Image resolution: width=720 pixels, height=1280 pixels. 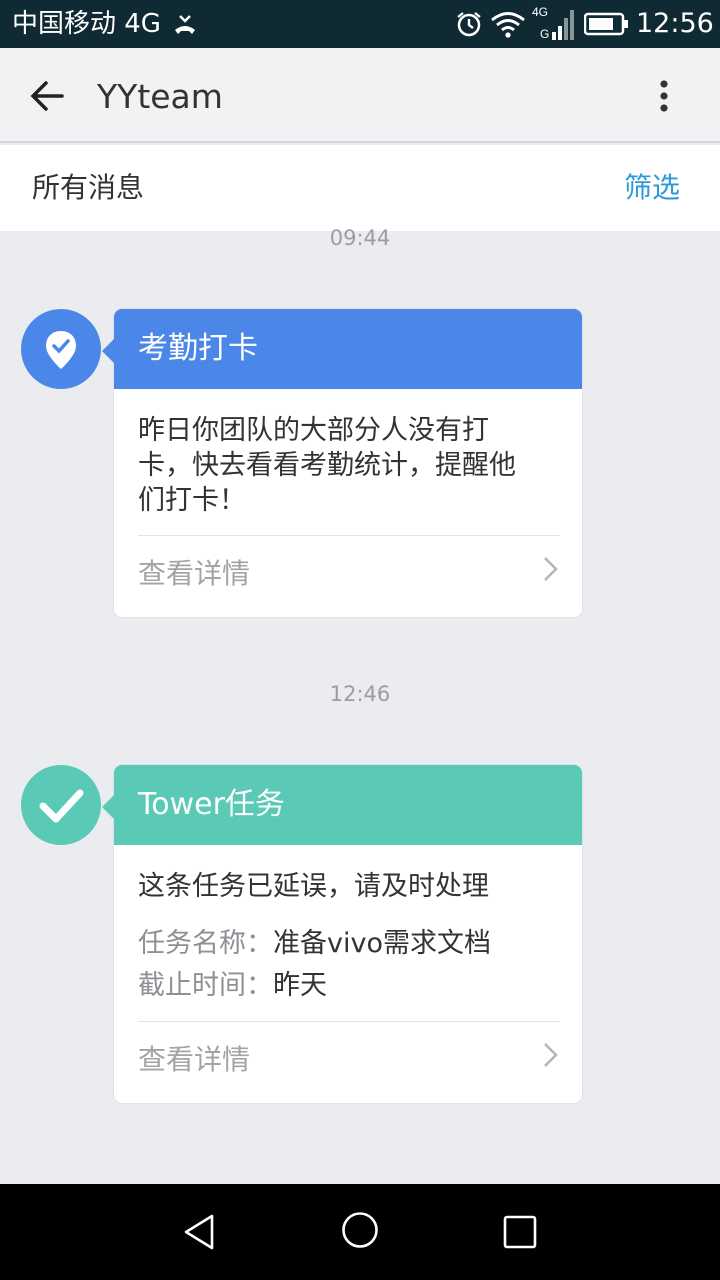 I want to click on signal-icon: 4G G, so click(x=553, y=23).